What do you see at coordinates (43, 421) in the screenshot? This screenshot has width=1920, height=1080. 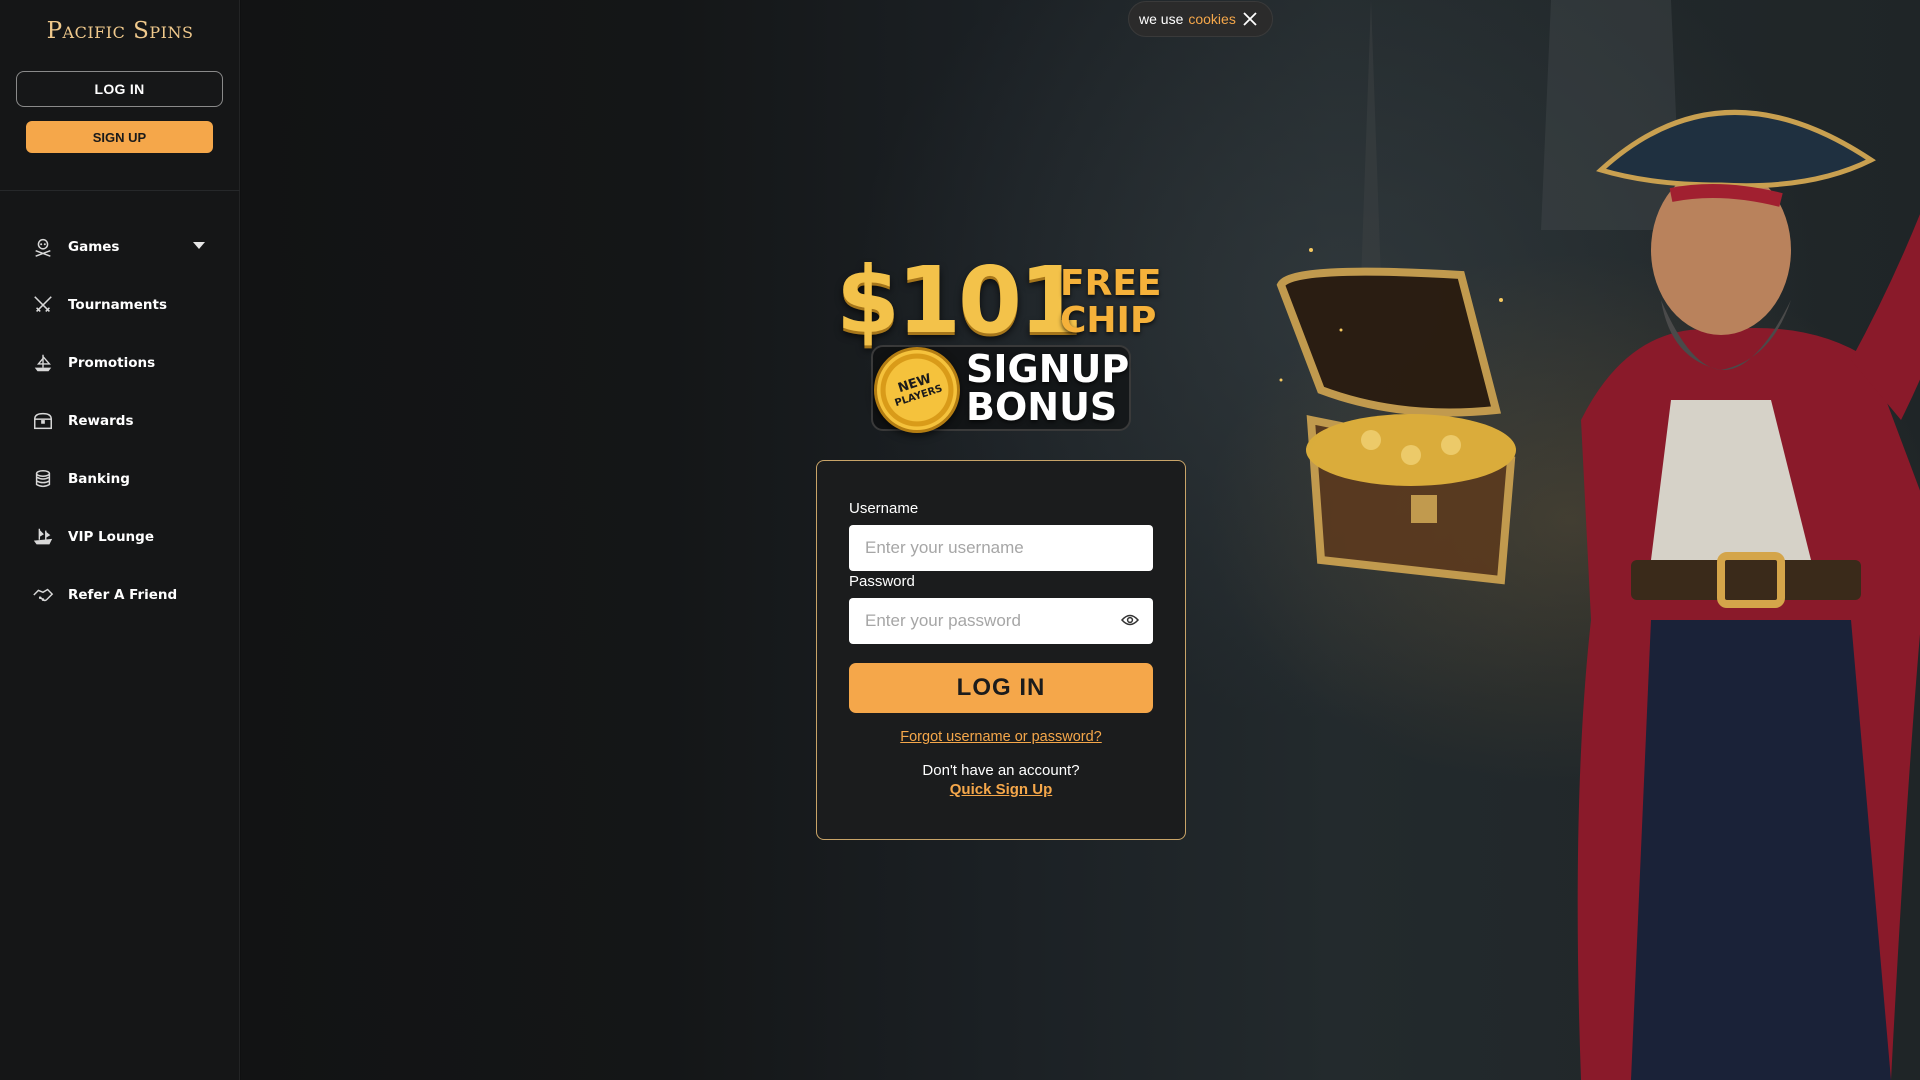 I see `treasure-chest-icon` at bounding box center [43, 421].